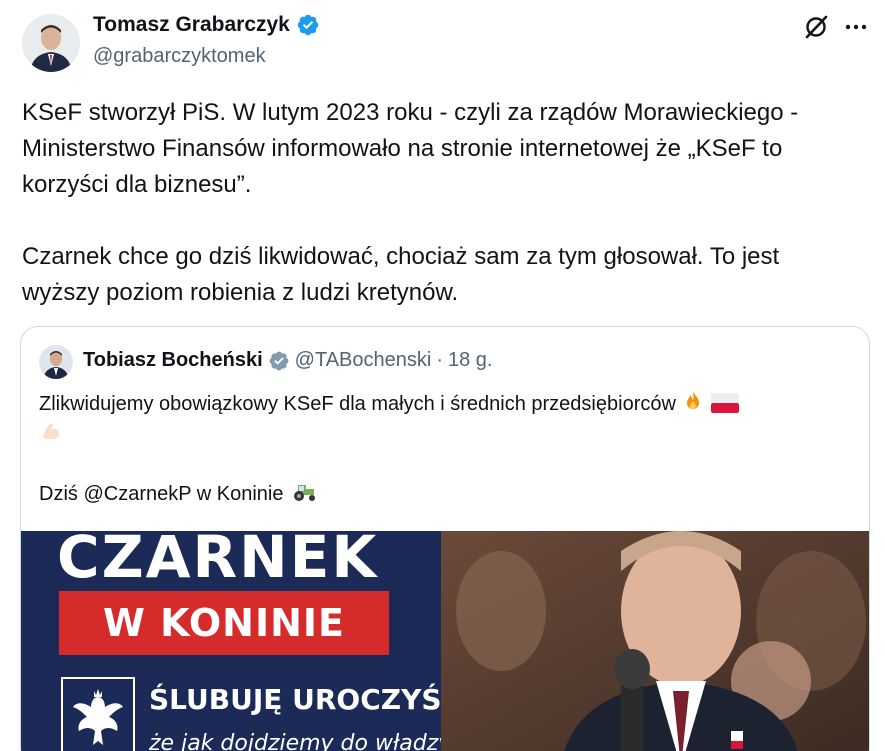 Image resolution: width=885 pixels, height=751 pixels. I want to click on quote-line: Dziś @CzarnekP w Koninie, so click(449, 494).